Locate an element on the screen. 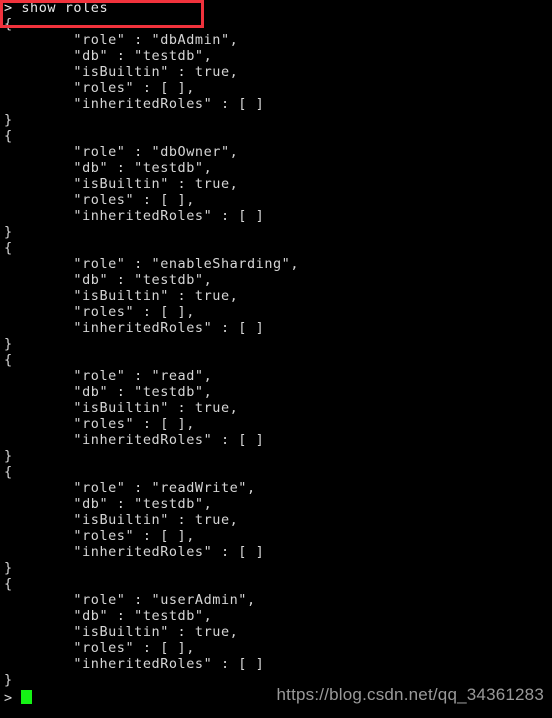  output-line: "role" : "dbAdmin", is located at coordinates (121, 40).